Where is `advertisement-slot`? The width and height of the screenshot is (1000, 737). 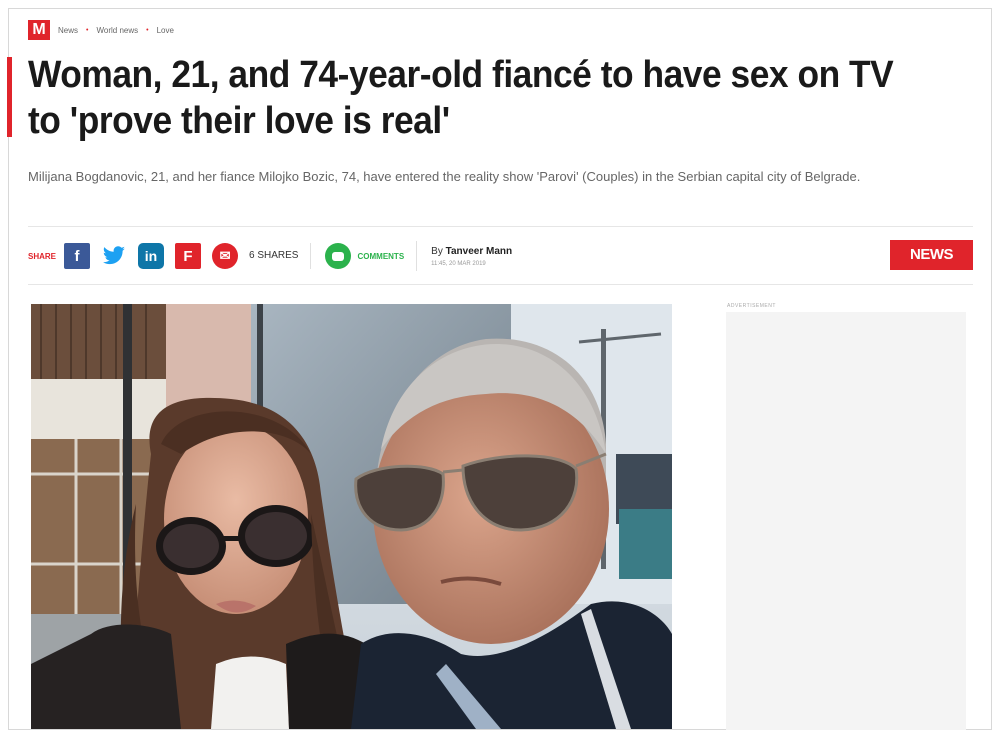 advertisement-slot is located at coordinates (846, 521).